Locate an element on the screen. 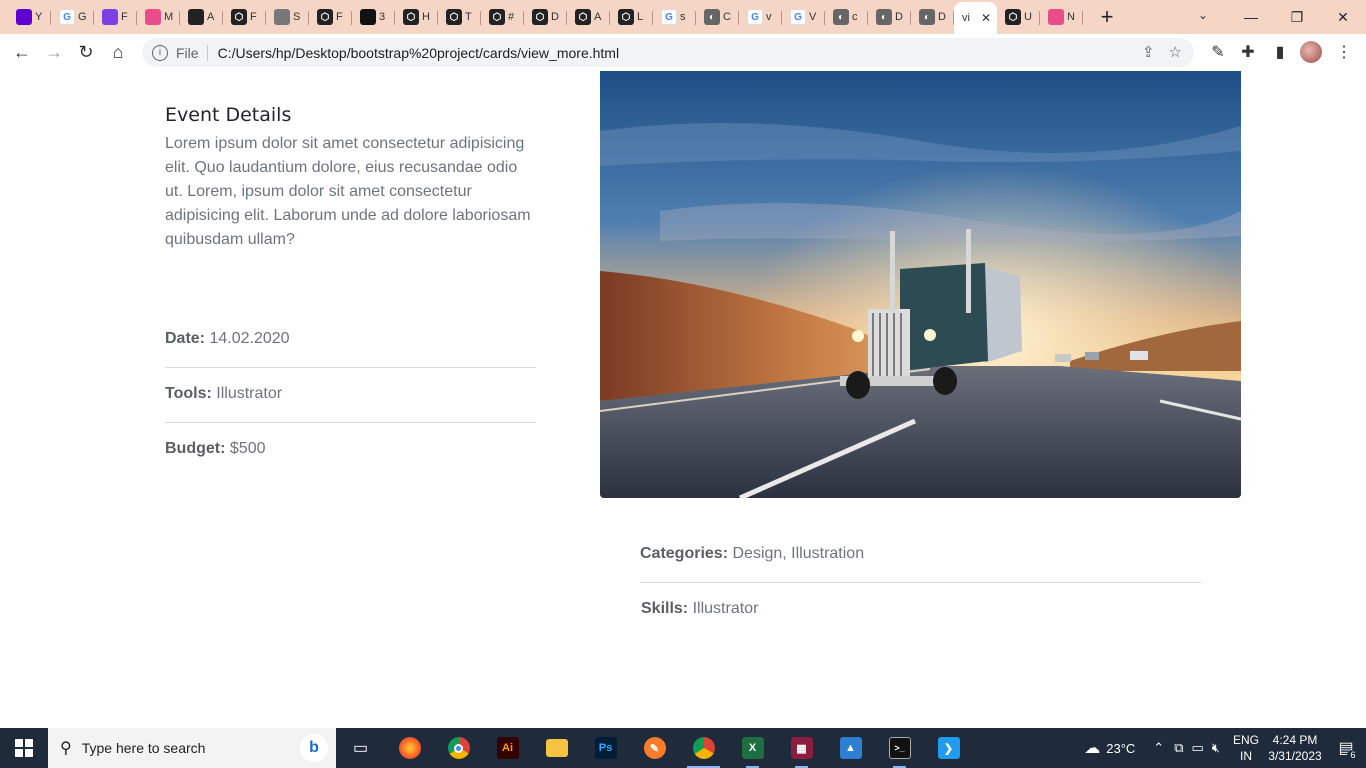  volume-muted-icon: 🔇︎ is located at coordinates (1216, 748).